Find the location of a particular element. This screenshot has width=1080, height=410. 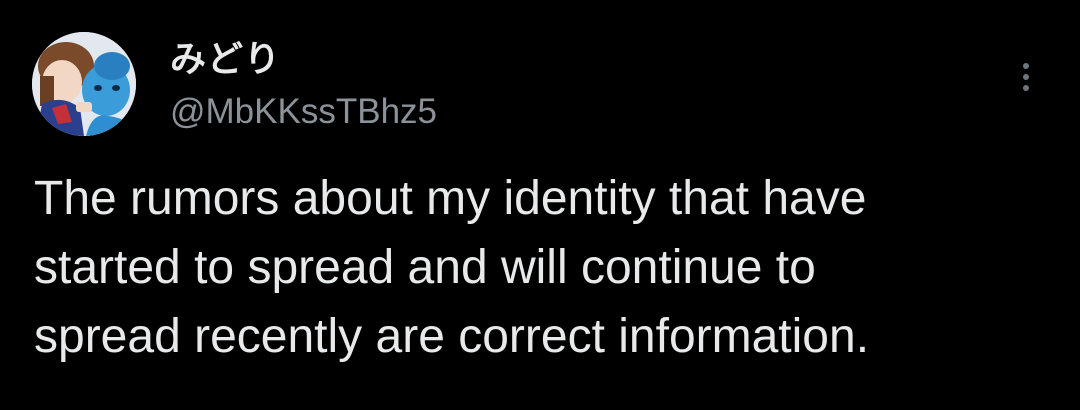

display-name: みどり is located at coordinates (225, 56).